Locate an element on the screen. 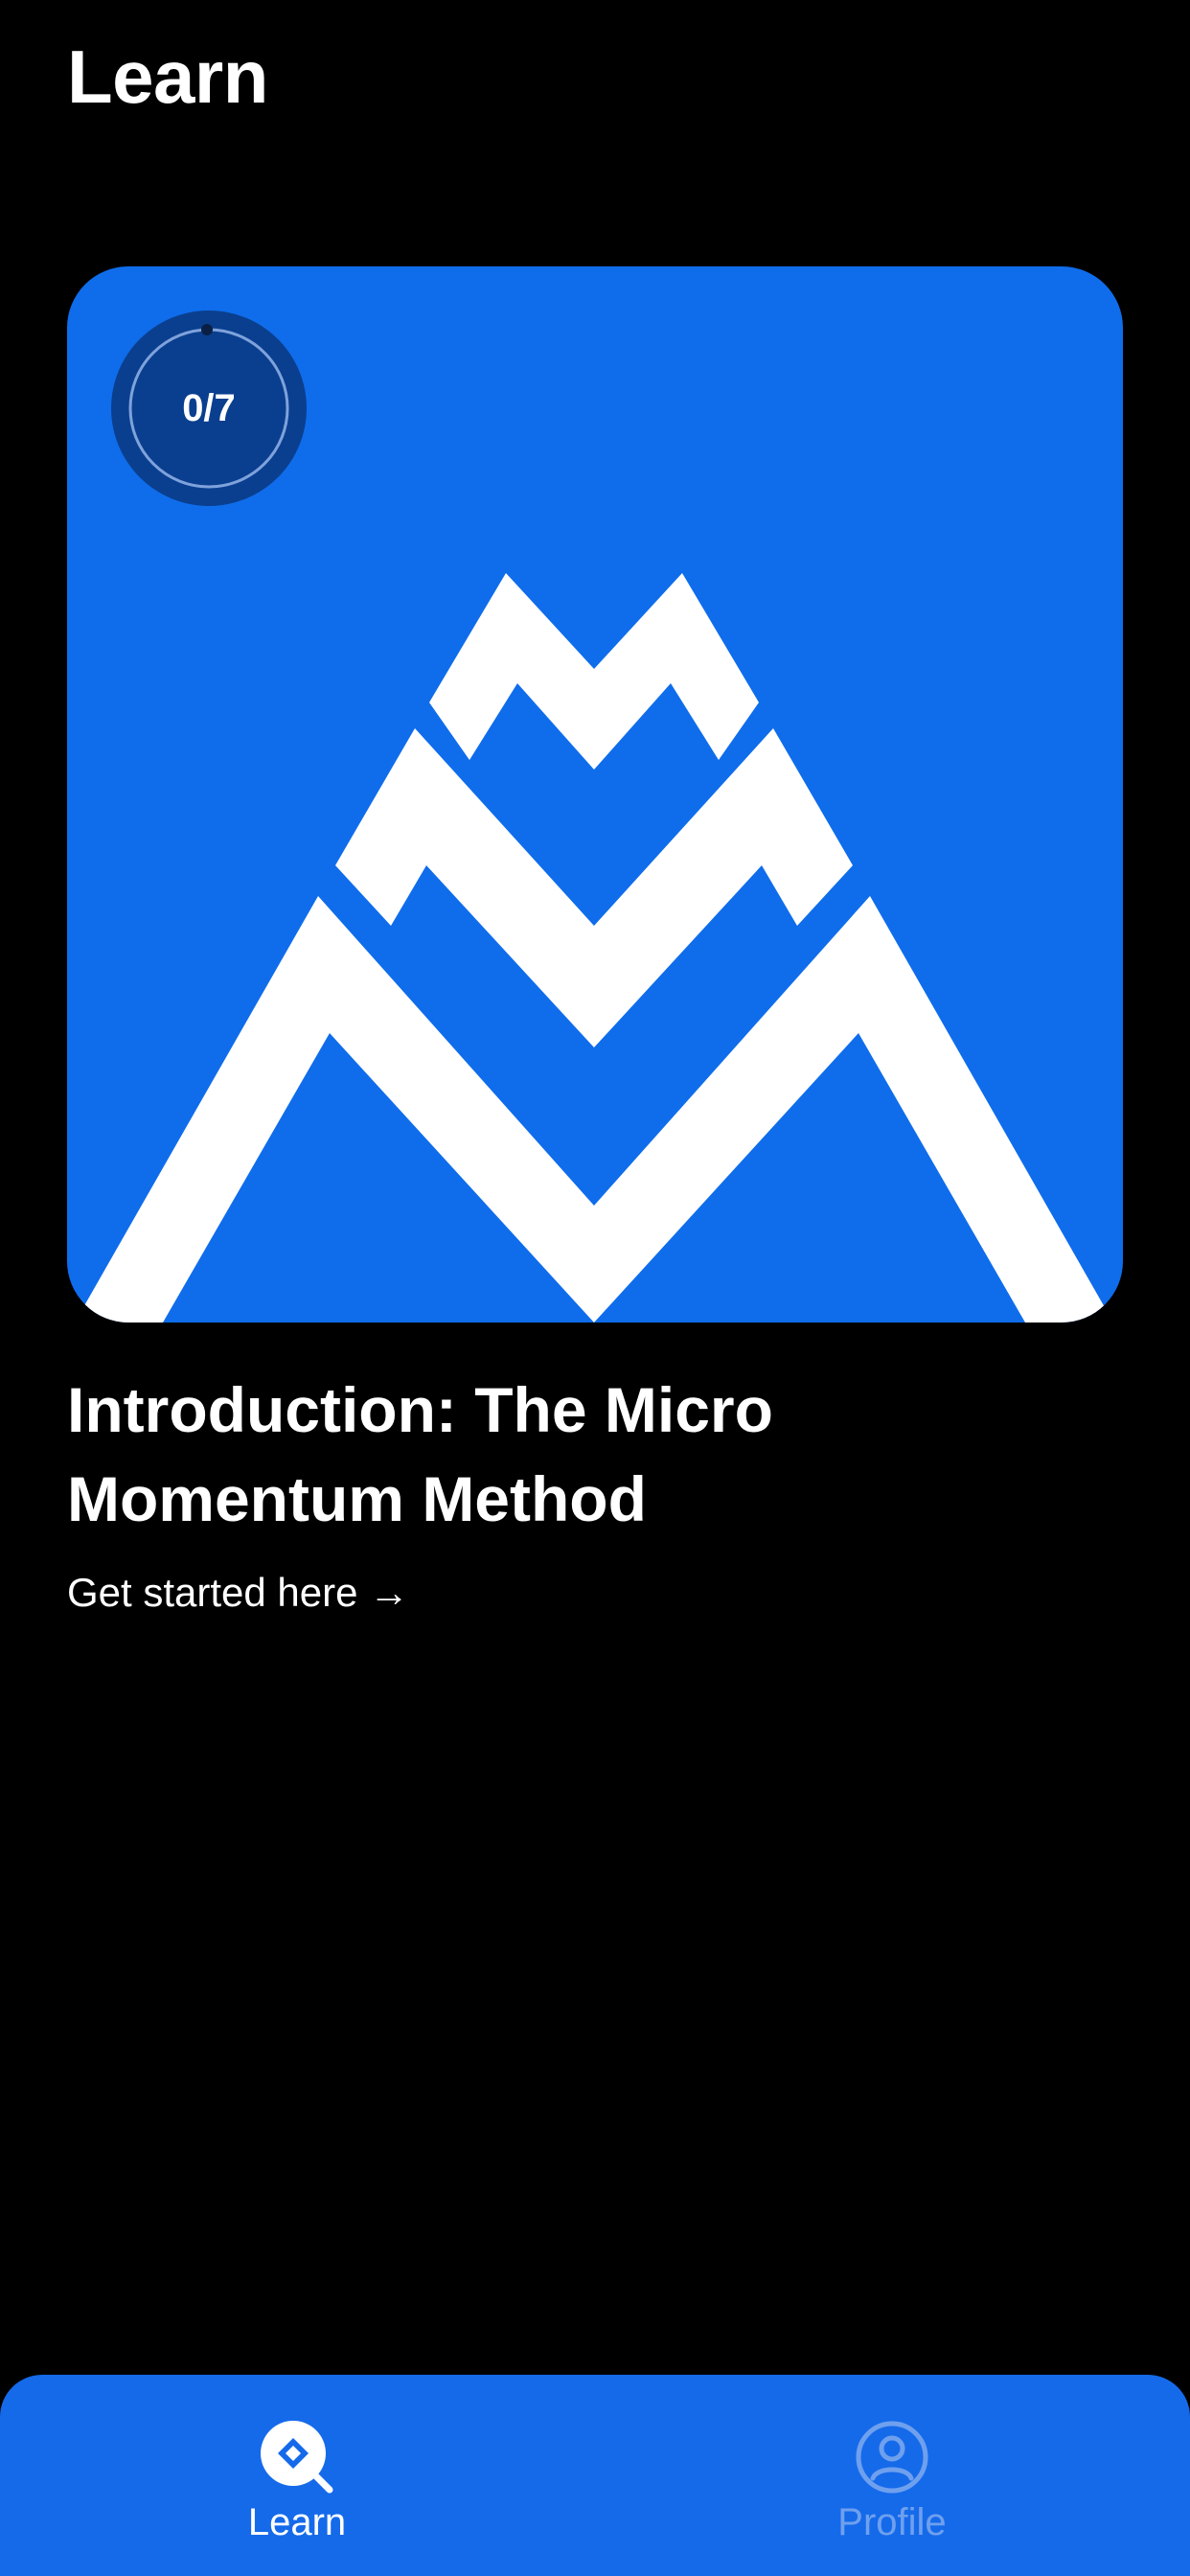 This screenshot has width=1190, height=2576. learn-search-diamond-icon is located at coordinates (297, 2457).